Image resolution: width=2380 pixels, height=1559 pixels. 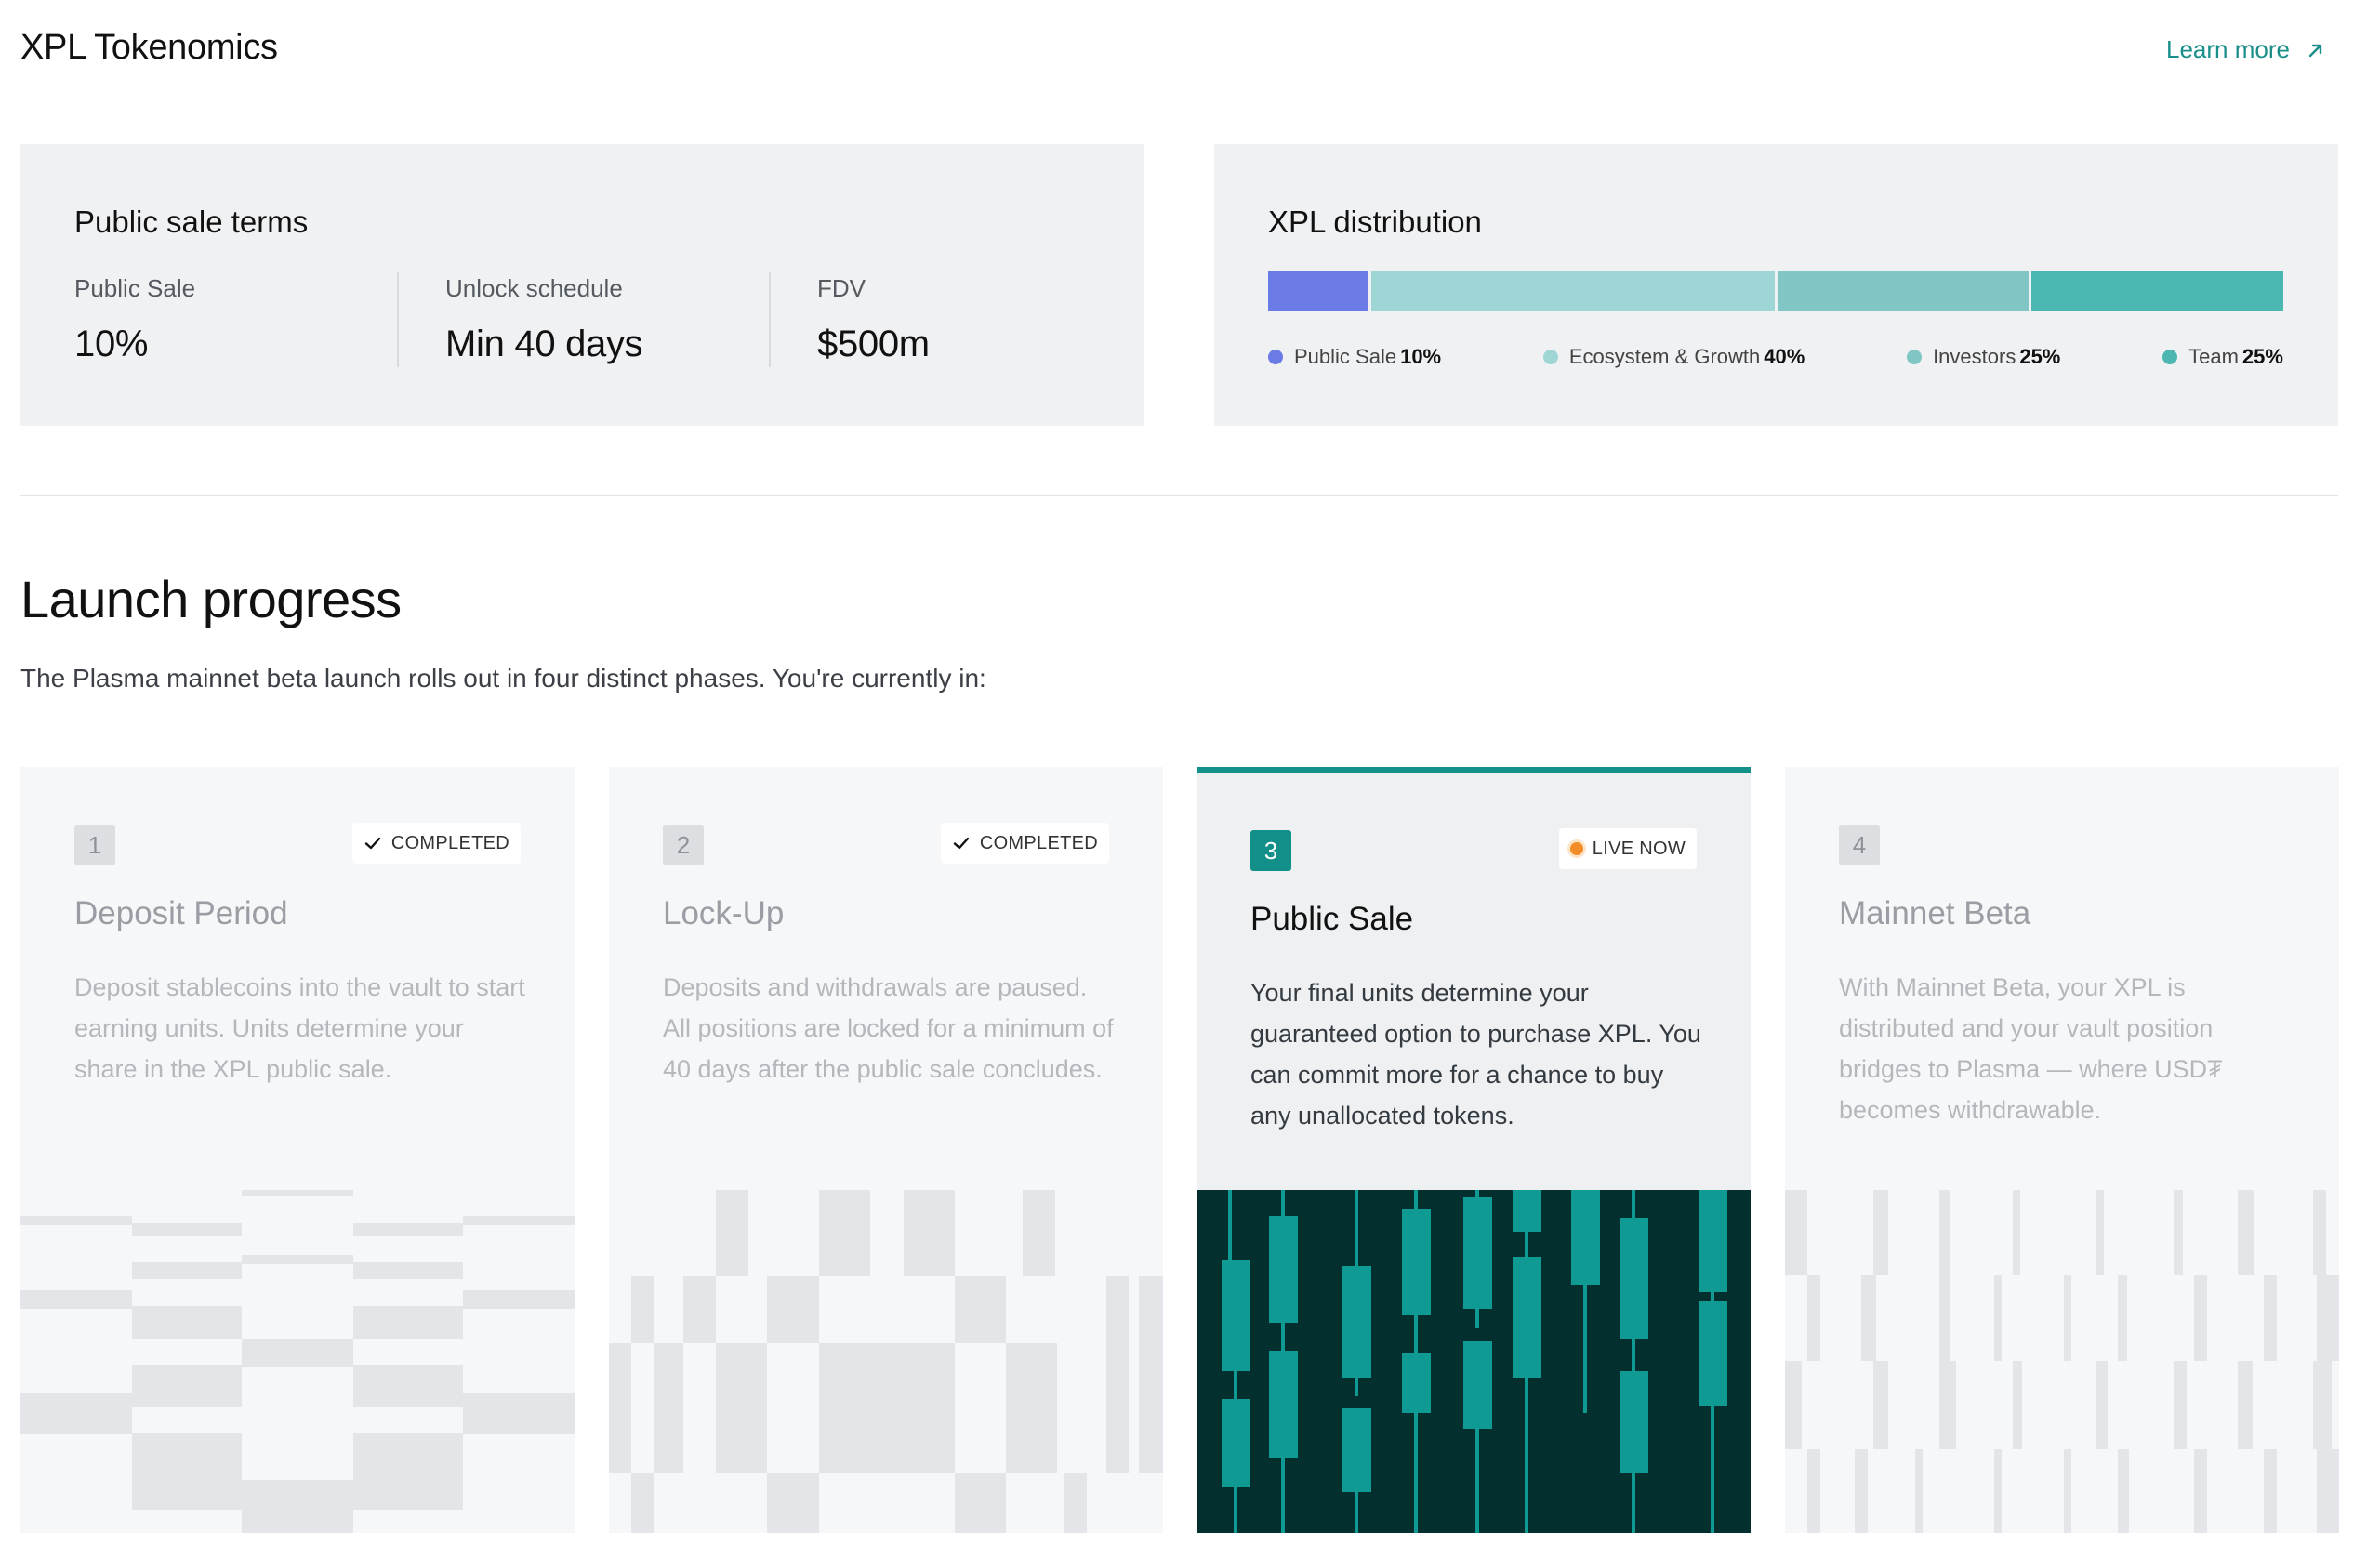 I want to click on legend-percent: 40%, so click(x=1784, y=356).